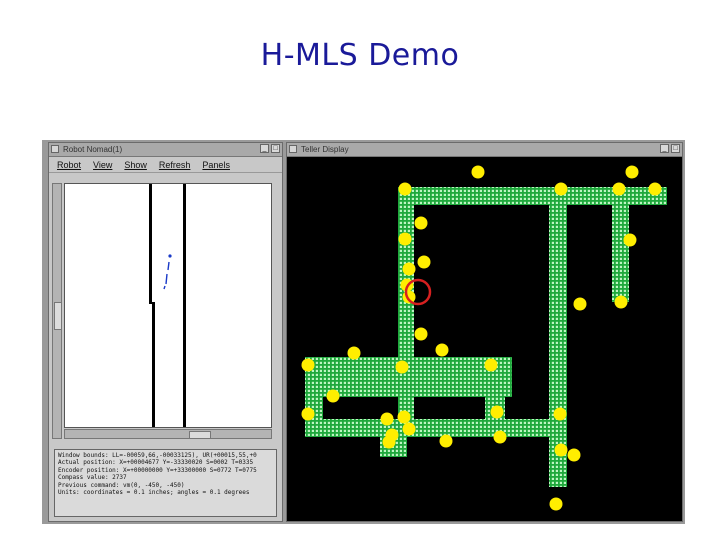 Image resolution: width=720 pixels, height=540 pixels. I want to click on robot-local-map, so click(168, 305).